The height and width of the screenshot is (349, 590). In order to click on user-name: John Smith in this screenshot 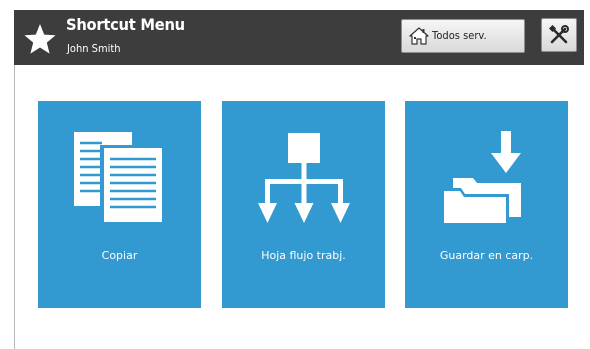, I will do `click(94, 48)`.